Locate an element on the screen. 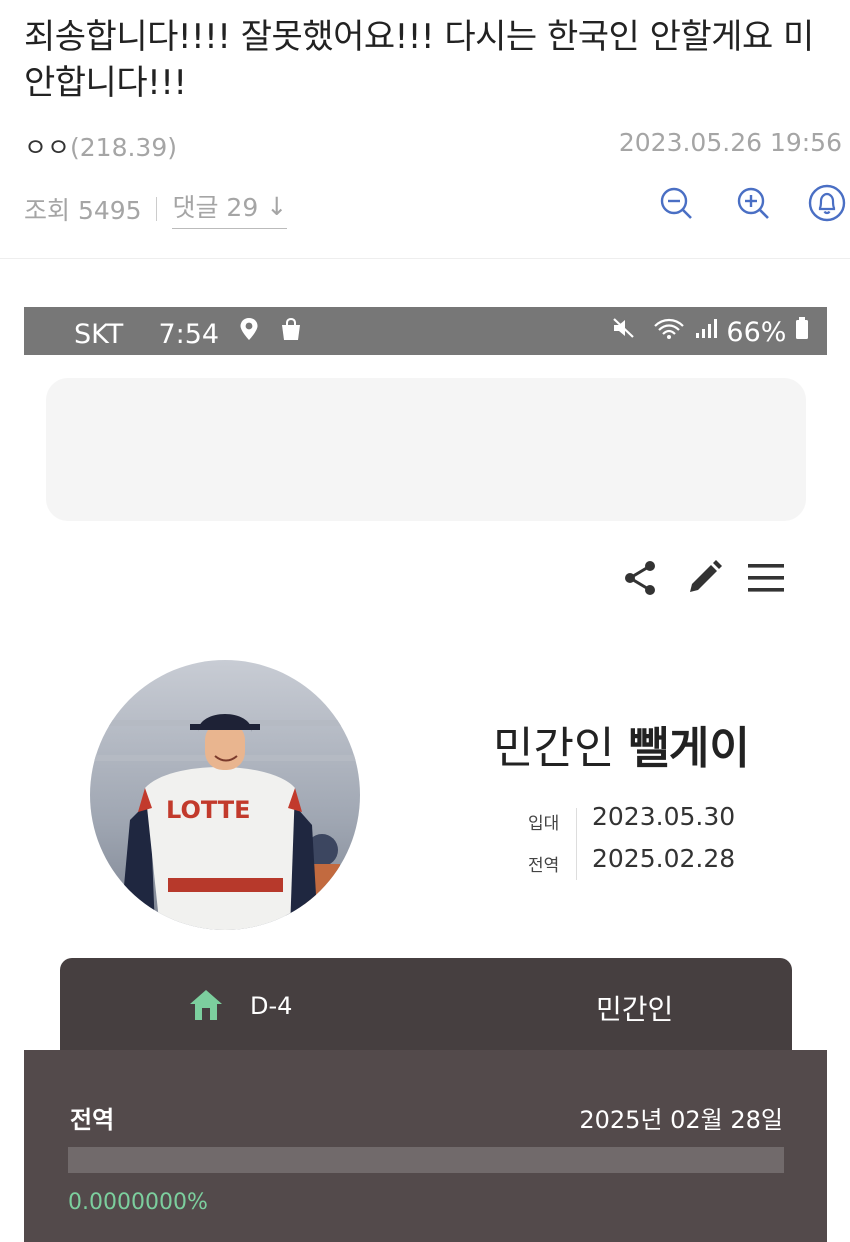 The width and height of the screenshot is (850, 1242). view-count: 조회 5495 is located at coordinates (83, 210).